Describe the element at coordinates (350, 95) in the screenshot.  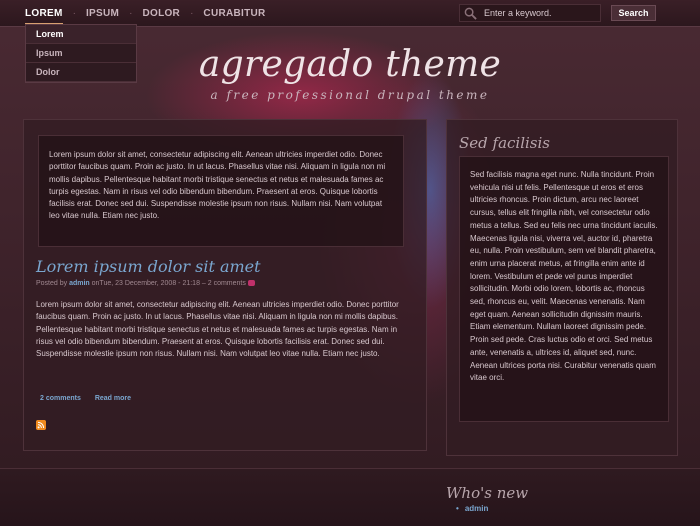
I see `site-slogan: a free professional drupal theme` at that location.